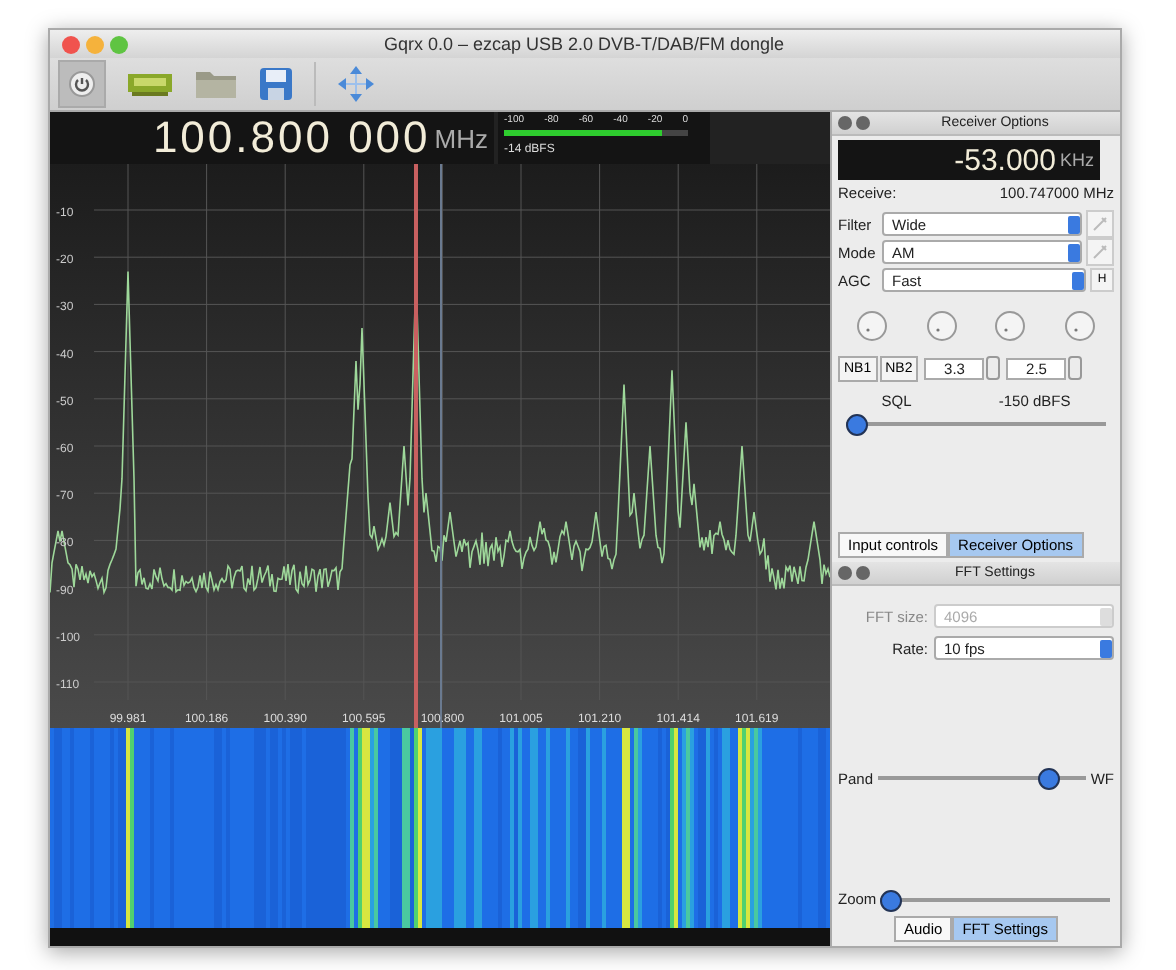  I want to click on offset-display: -53.000 KHz, so click(969, 160).